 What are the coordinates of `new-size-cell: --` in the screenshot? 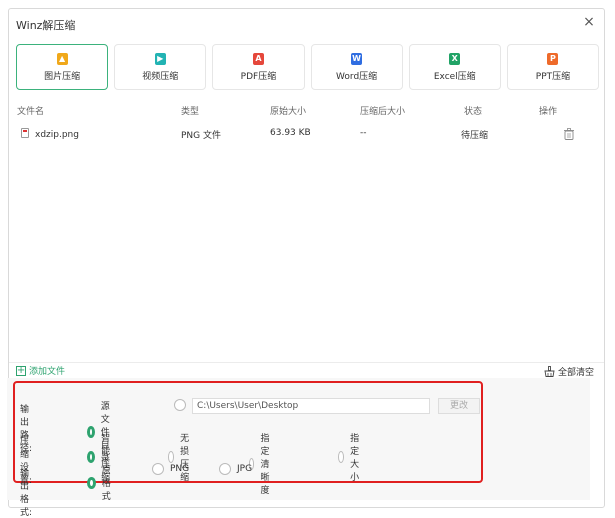 It's located at (363, 133).